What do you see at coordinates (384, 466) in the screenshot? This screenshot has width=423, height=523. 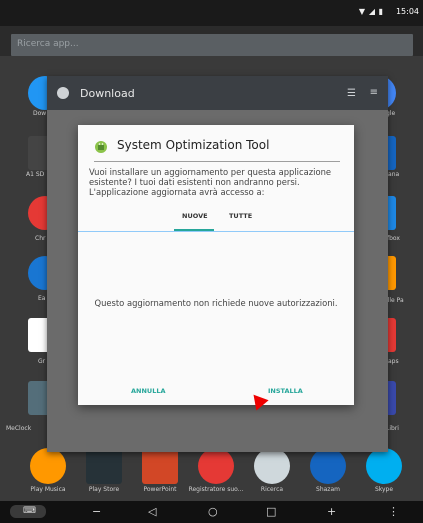 I see `skype-icon` at bounding box center [384, 466].